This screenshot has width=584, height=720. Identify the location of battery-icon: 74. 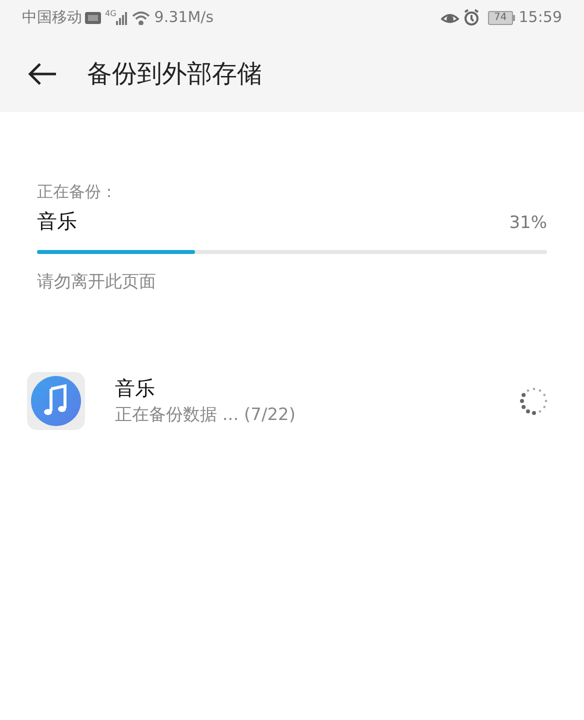
(501, 17).